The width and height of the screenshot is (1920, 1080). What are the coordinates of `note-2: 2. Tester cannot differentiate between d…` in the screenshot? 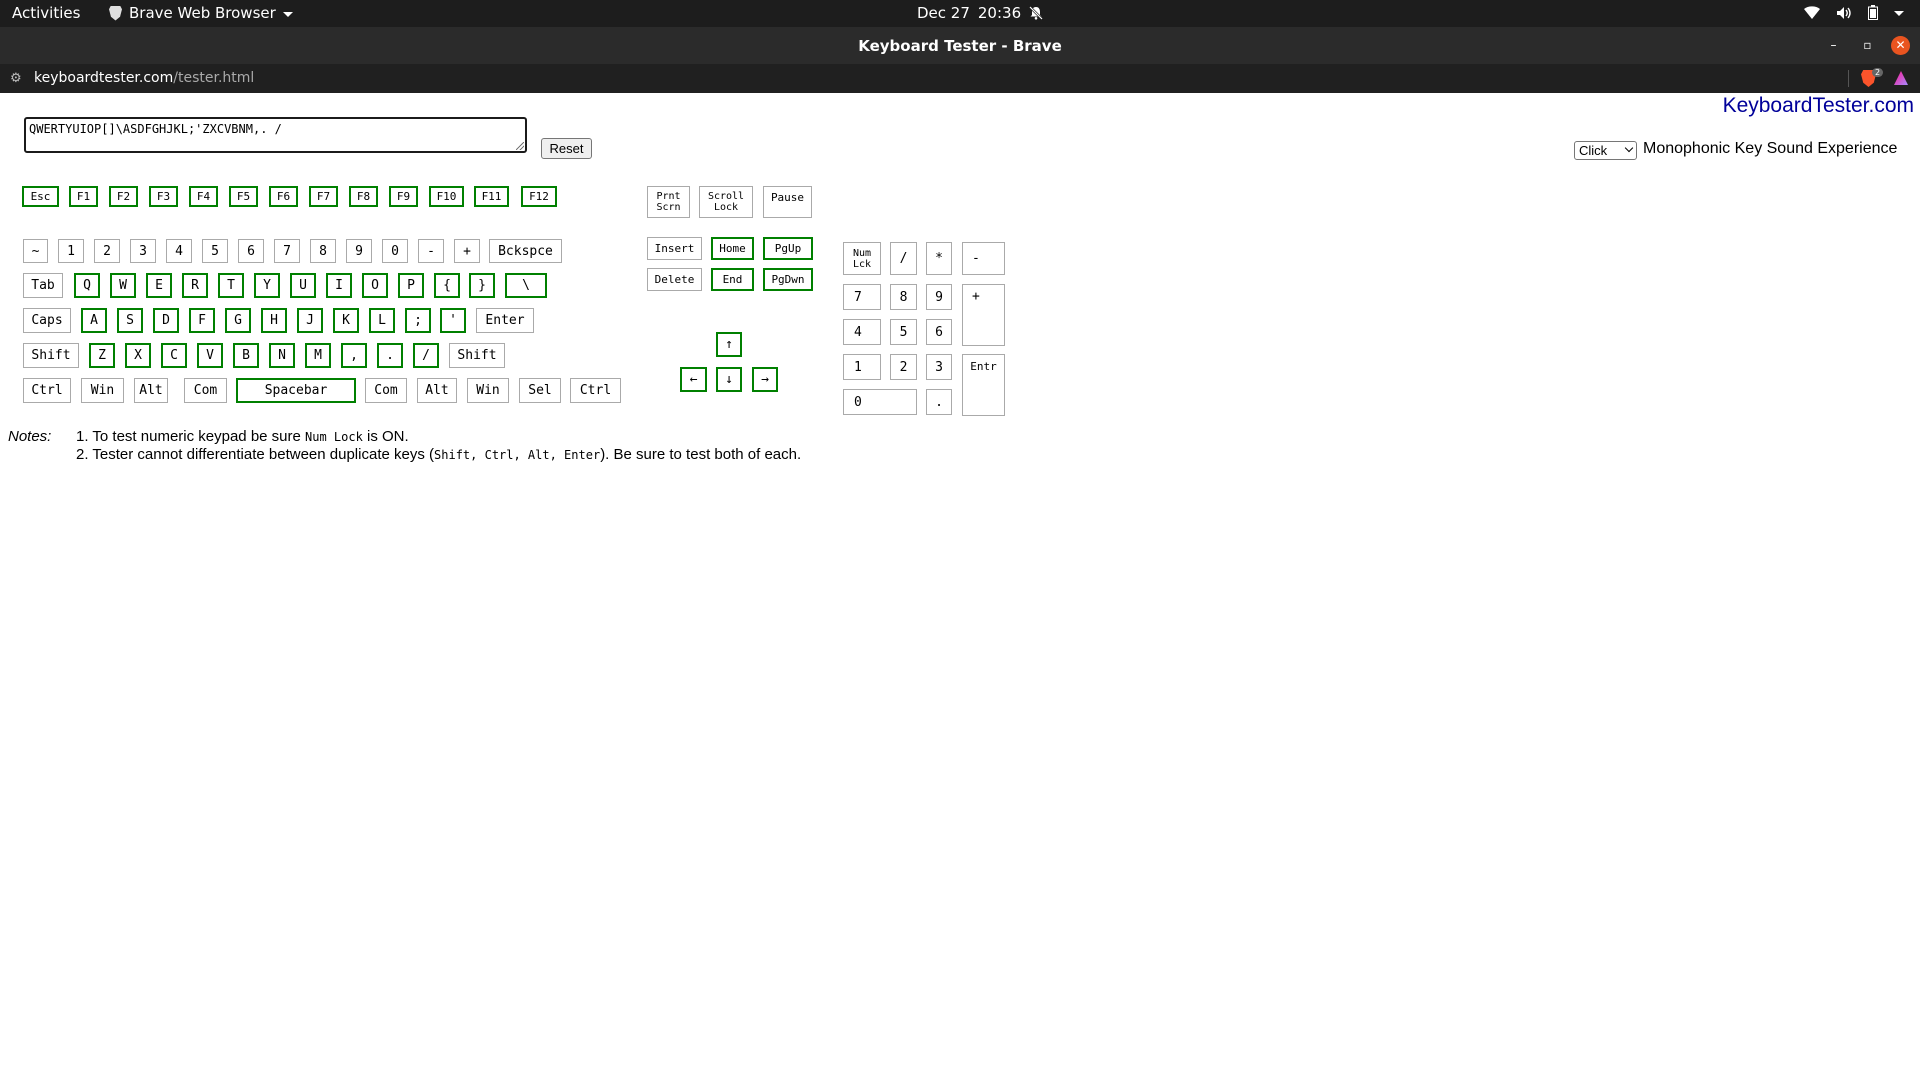 It's located at (438, 454).